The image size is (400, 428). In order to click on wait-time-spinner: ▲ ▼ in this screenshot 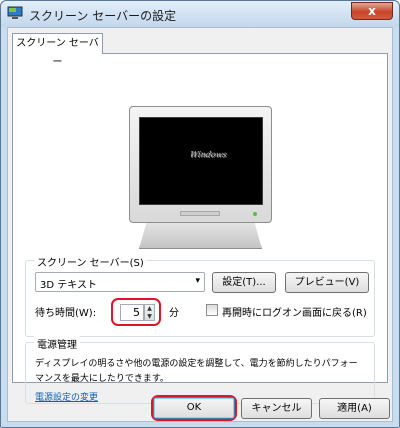, I will do `click(149, 312)`.